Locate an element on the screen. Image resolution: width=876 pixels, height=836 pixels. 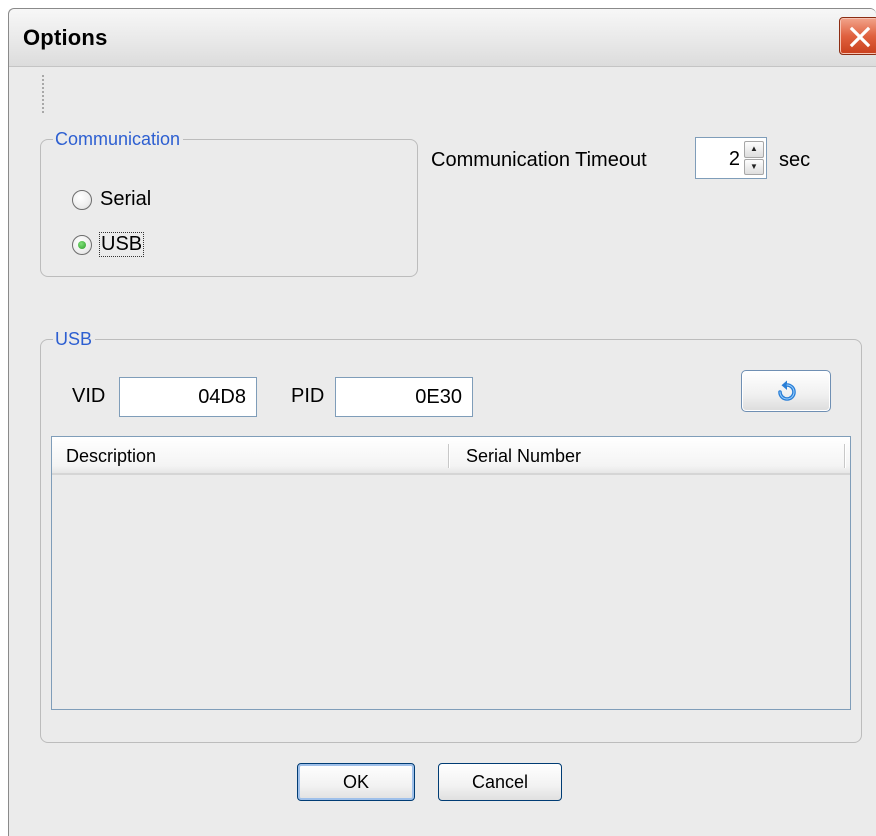
timeout-spin-buttons: ▲ ▼ is located at coordinates (754, 158).